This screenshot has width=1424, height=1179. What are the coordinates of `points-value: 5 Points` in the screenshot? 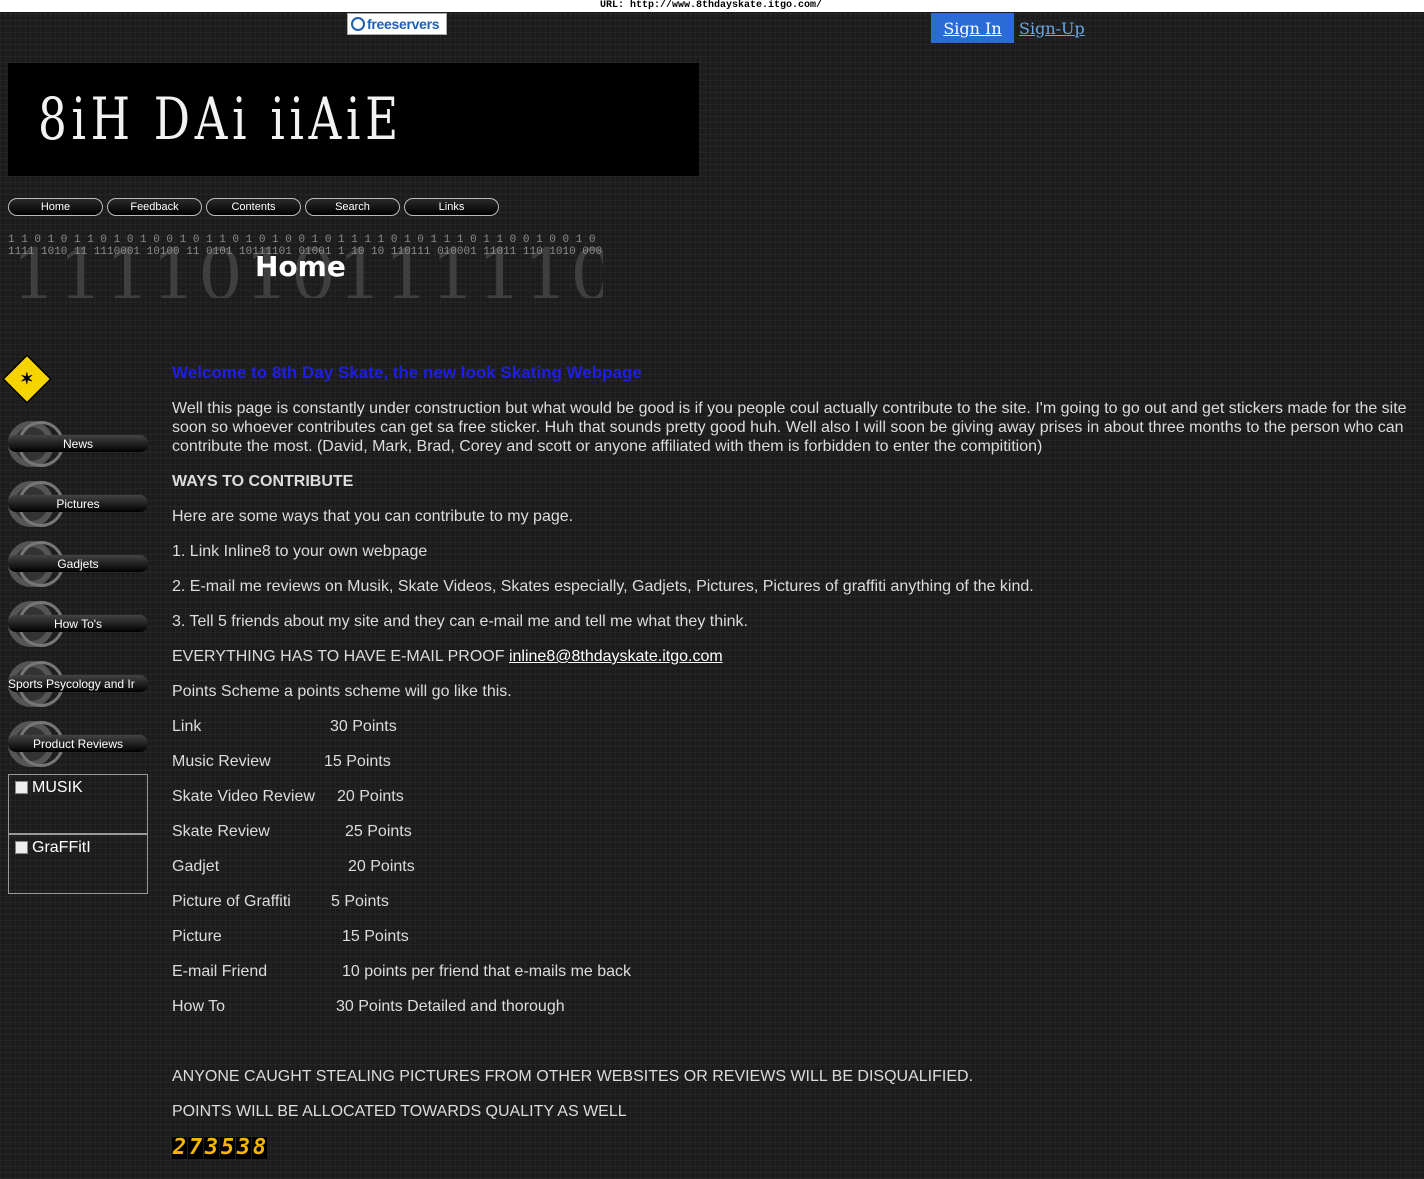 It's located at (360, 901).